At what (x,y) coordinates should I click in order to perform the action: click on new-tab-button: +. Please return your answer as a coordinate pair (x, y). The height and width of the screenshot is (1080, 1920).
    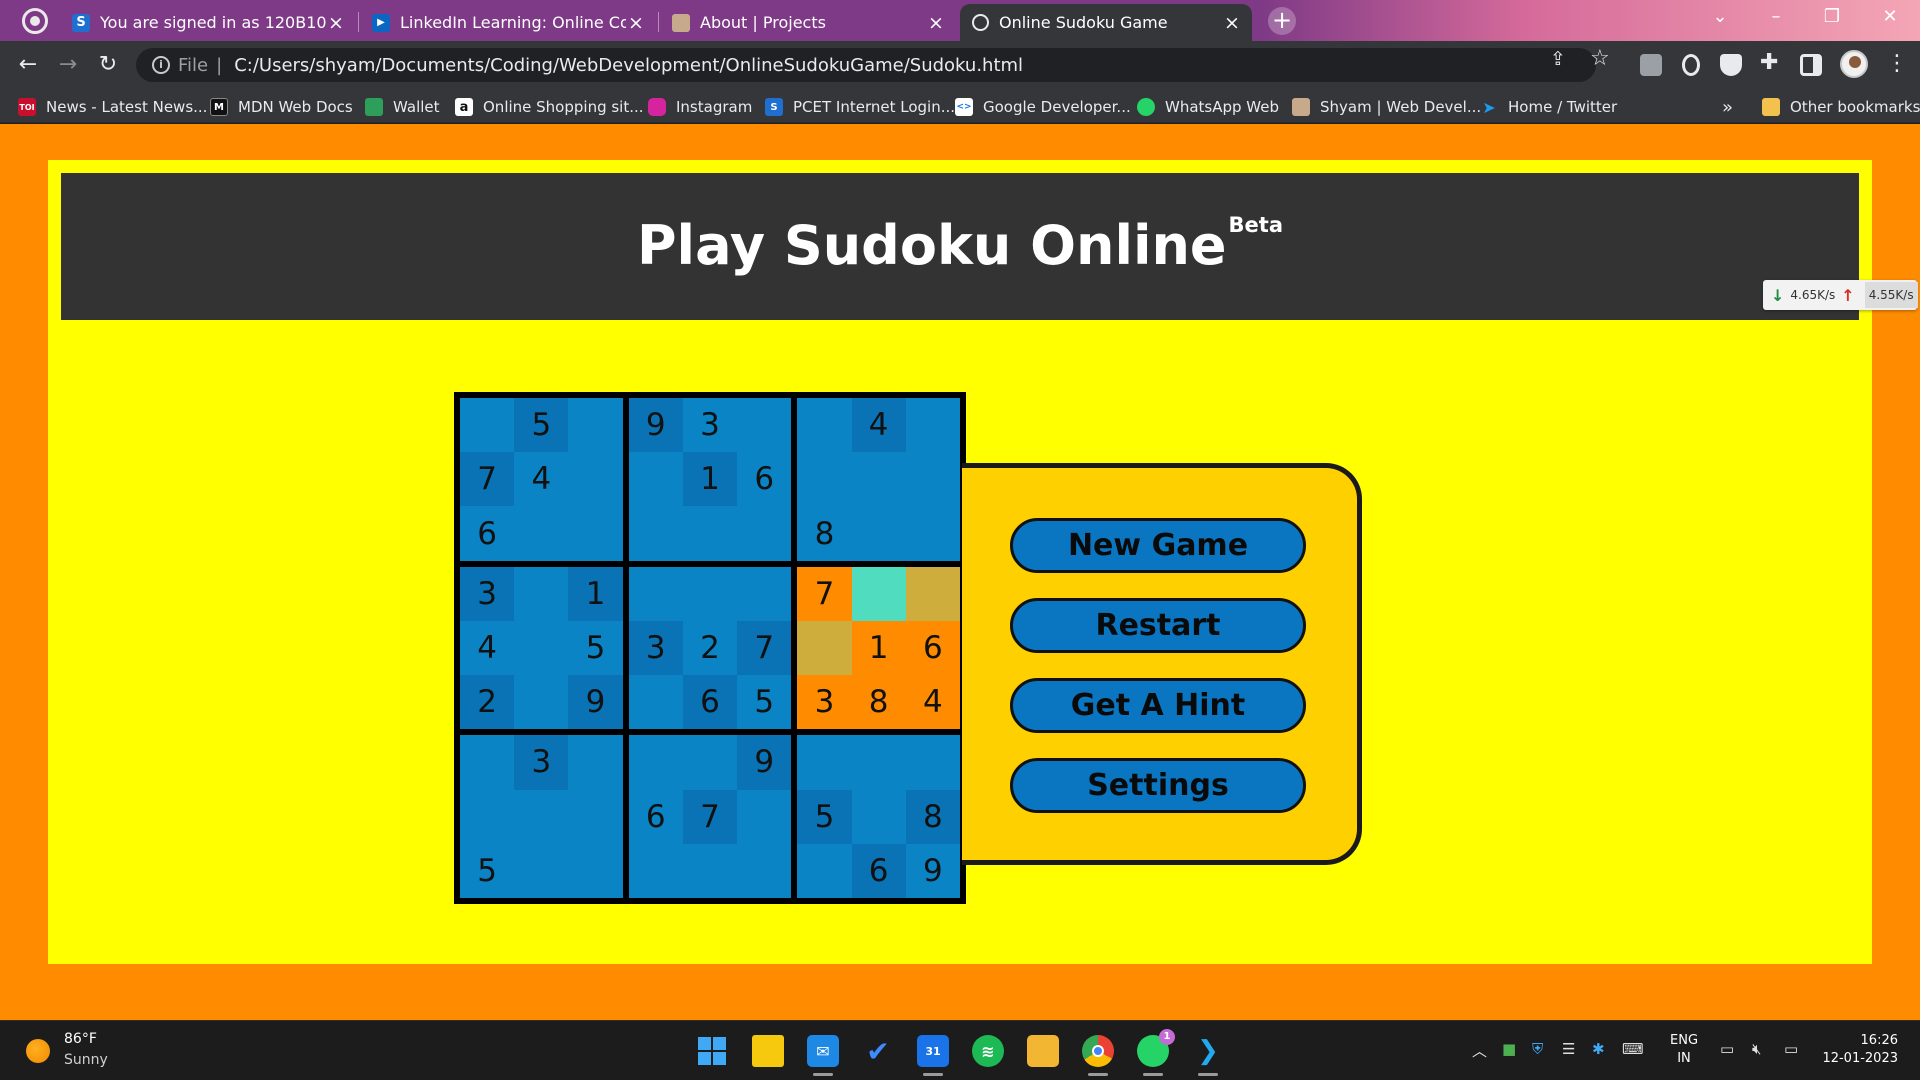
    Looking at the image, I should click on (1282, 21).